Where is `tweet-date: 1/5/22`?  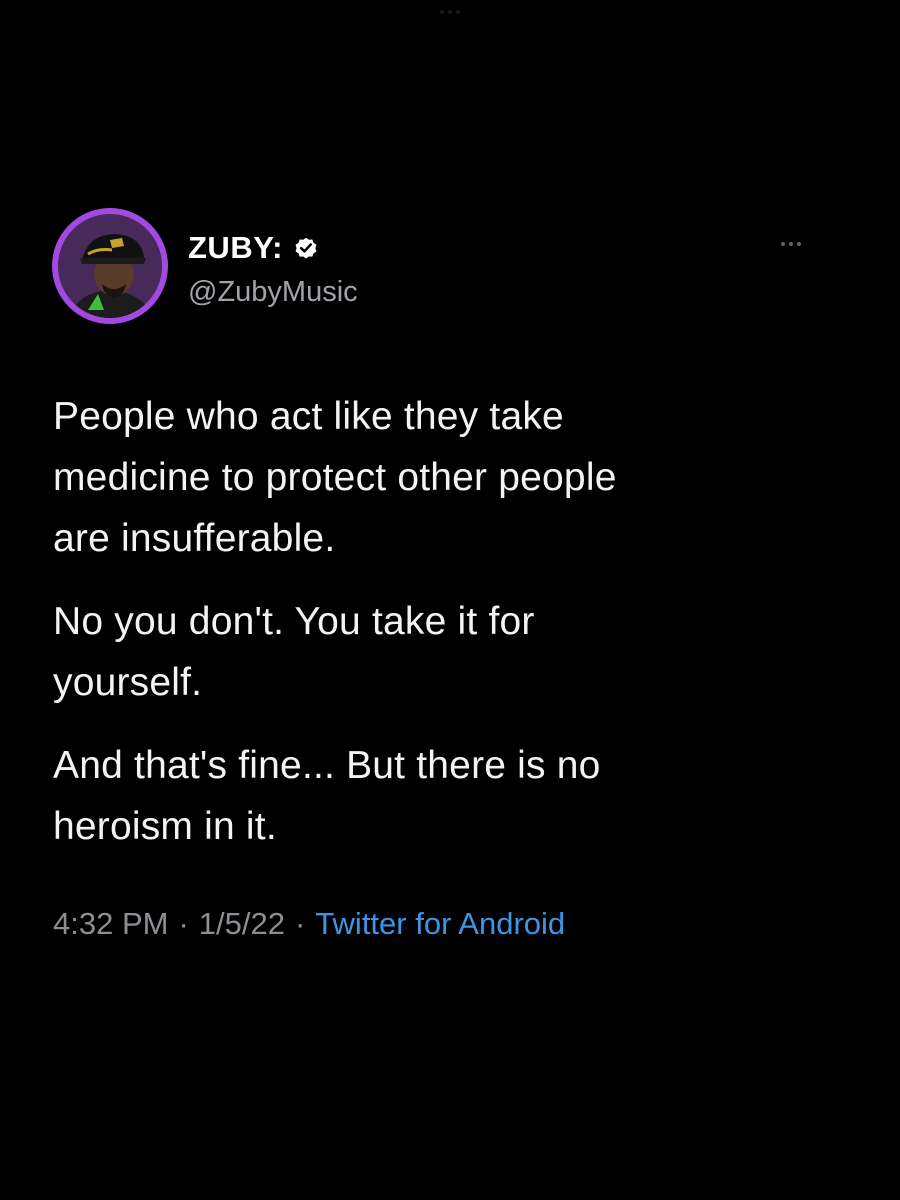 tweet-date: 1/5/22 is located at coordinates (242, 924).